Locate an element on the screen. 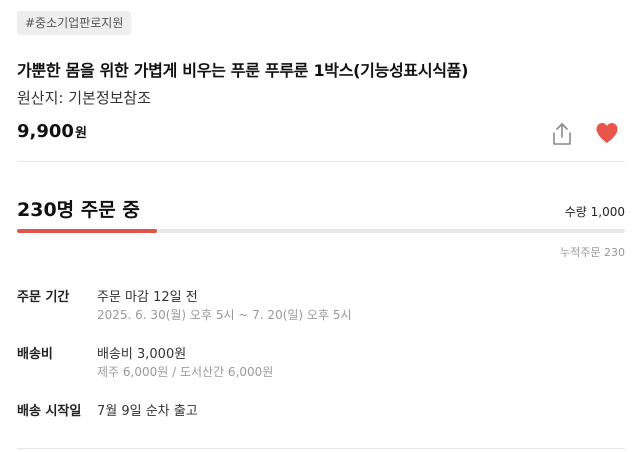 The width and height of the screenshot is (641, 452). order-period-range: 2025. 6. 30(월) 오후 5시 ~ 7. 20(일) 오후 5시 is located at coordinates (224, 315).